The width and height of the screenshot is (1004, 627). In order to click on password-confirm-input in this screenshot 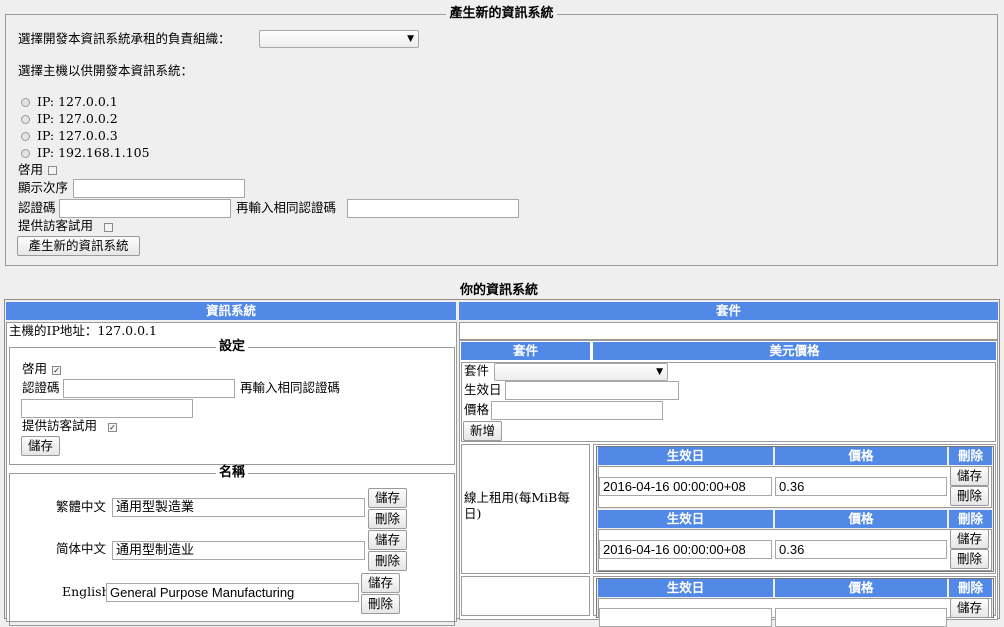, I will do `click(433, 208)`.